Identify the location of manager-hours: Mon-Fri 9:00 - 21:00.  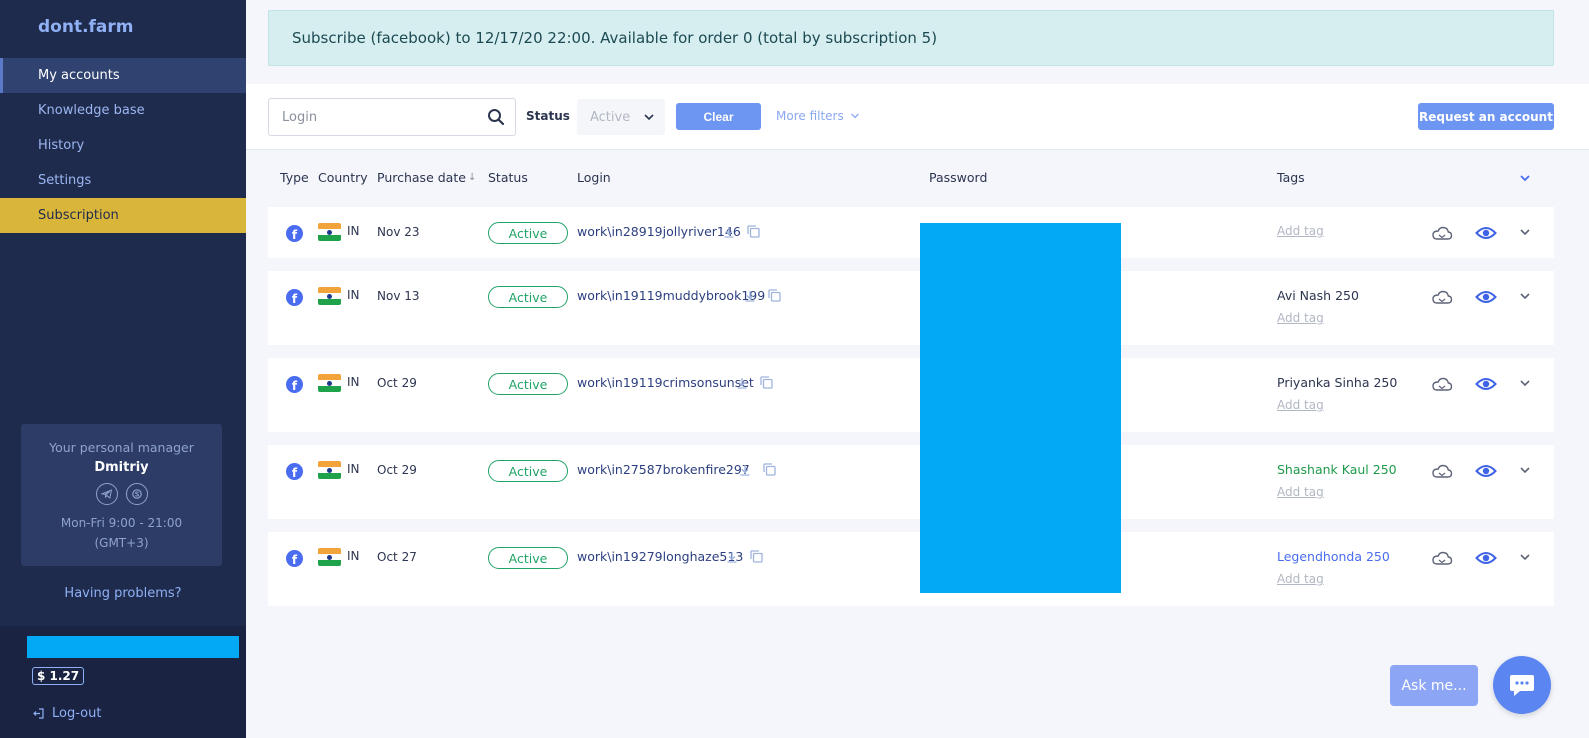
(121, 523).